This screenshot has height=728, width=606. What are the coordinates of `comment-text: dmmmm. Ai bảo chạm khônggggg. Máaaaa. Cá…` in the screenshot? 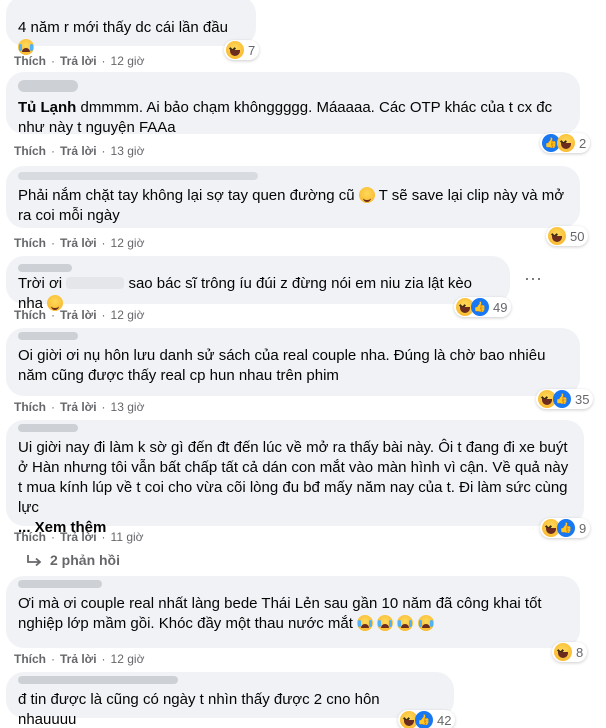 It's located at (285, 117).